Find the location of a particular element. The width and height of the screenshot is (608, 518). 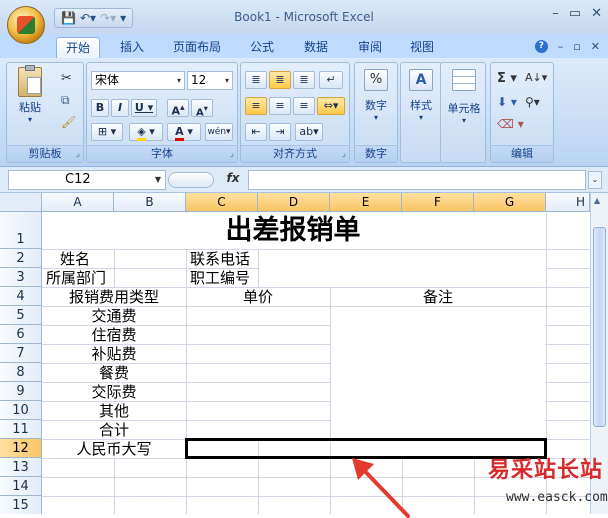

align-right-button: ≡ is located at coordinates (304, 106).